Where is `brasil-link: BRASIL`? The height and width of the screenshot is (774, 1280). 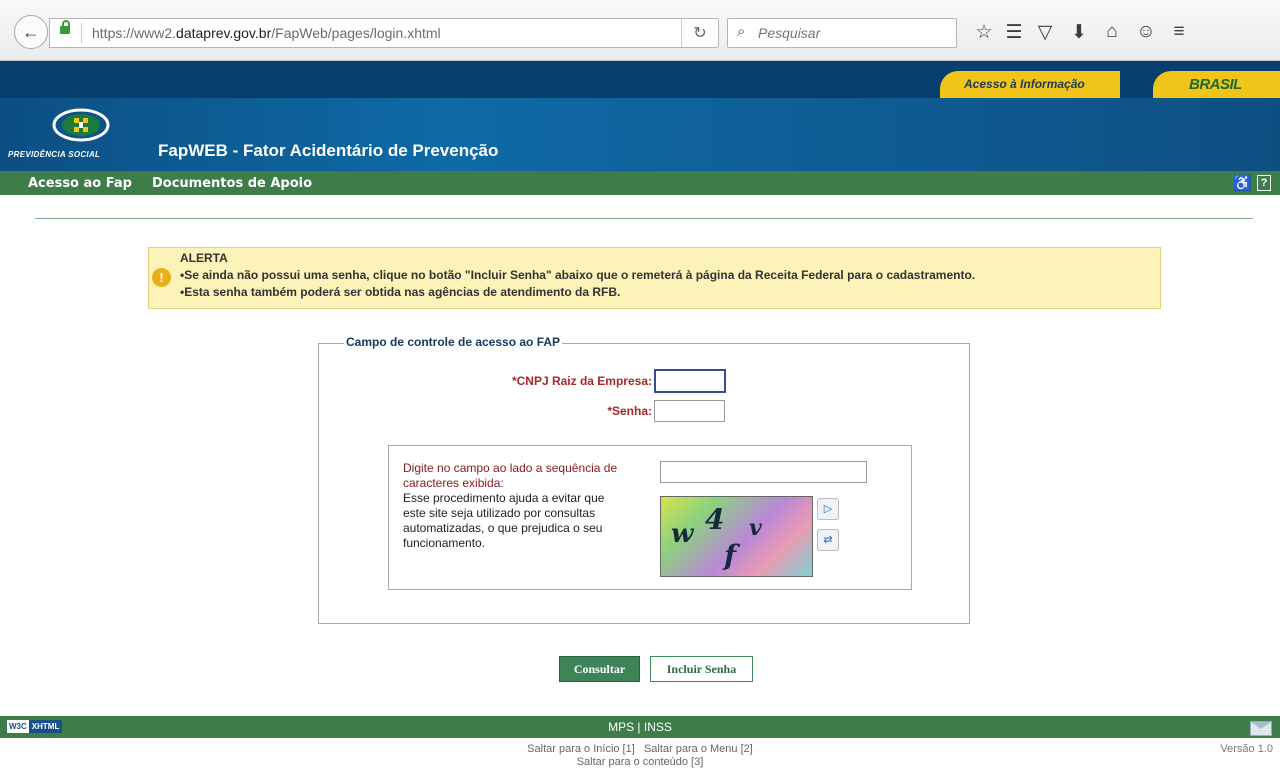
brasil-link: BRASIL is located at coordinates (1216, 84).